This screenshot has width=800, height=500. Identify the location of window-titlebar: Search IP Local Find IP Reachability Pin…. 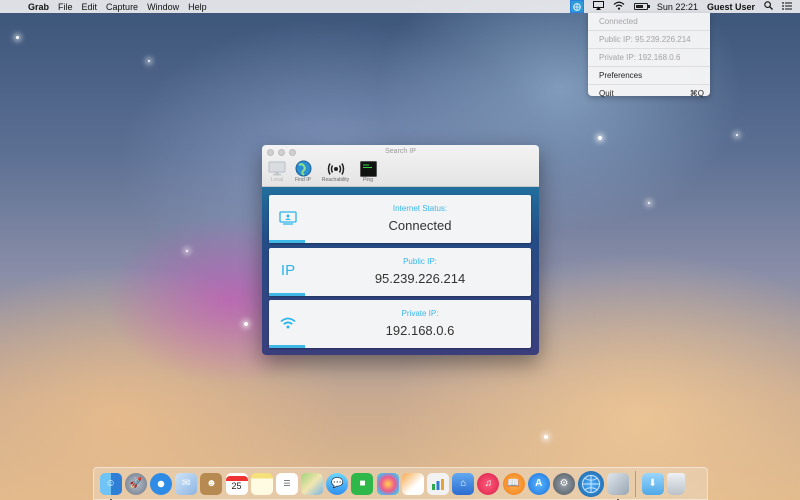
(400, 166).